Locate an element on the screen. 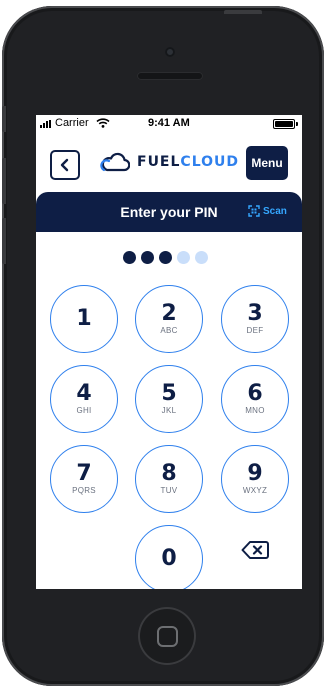 The width and height of the screenshot is (326, 688). earpiece-speaker is located at coordinates (170, 76).